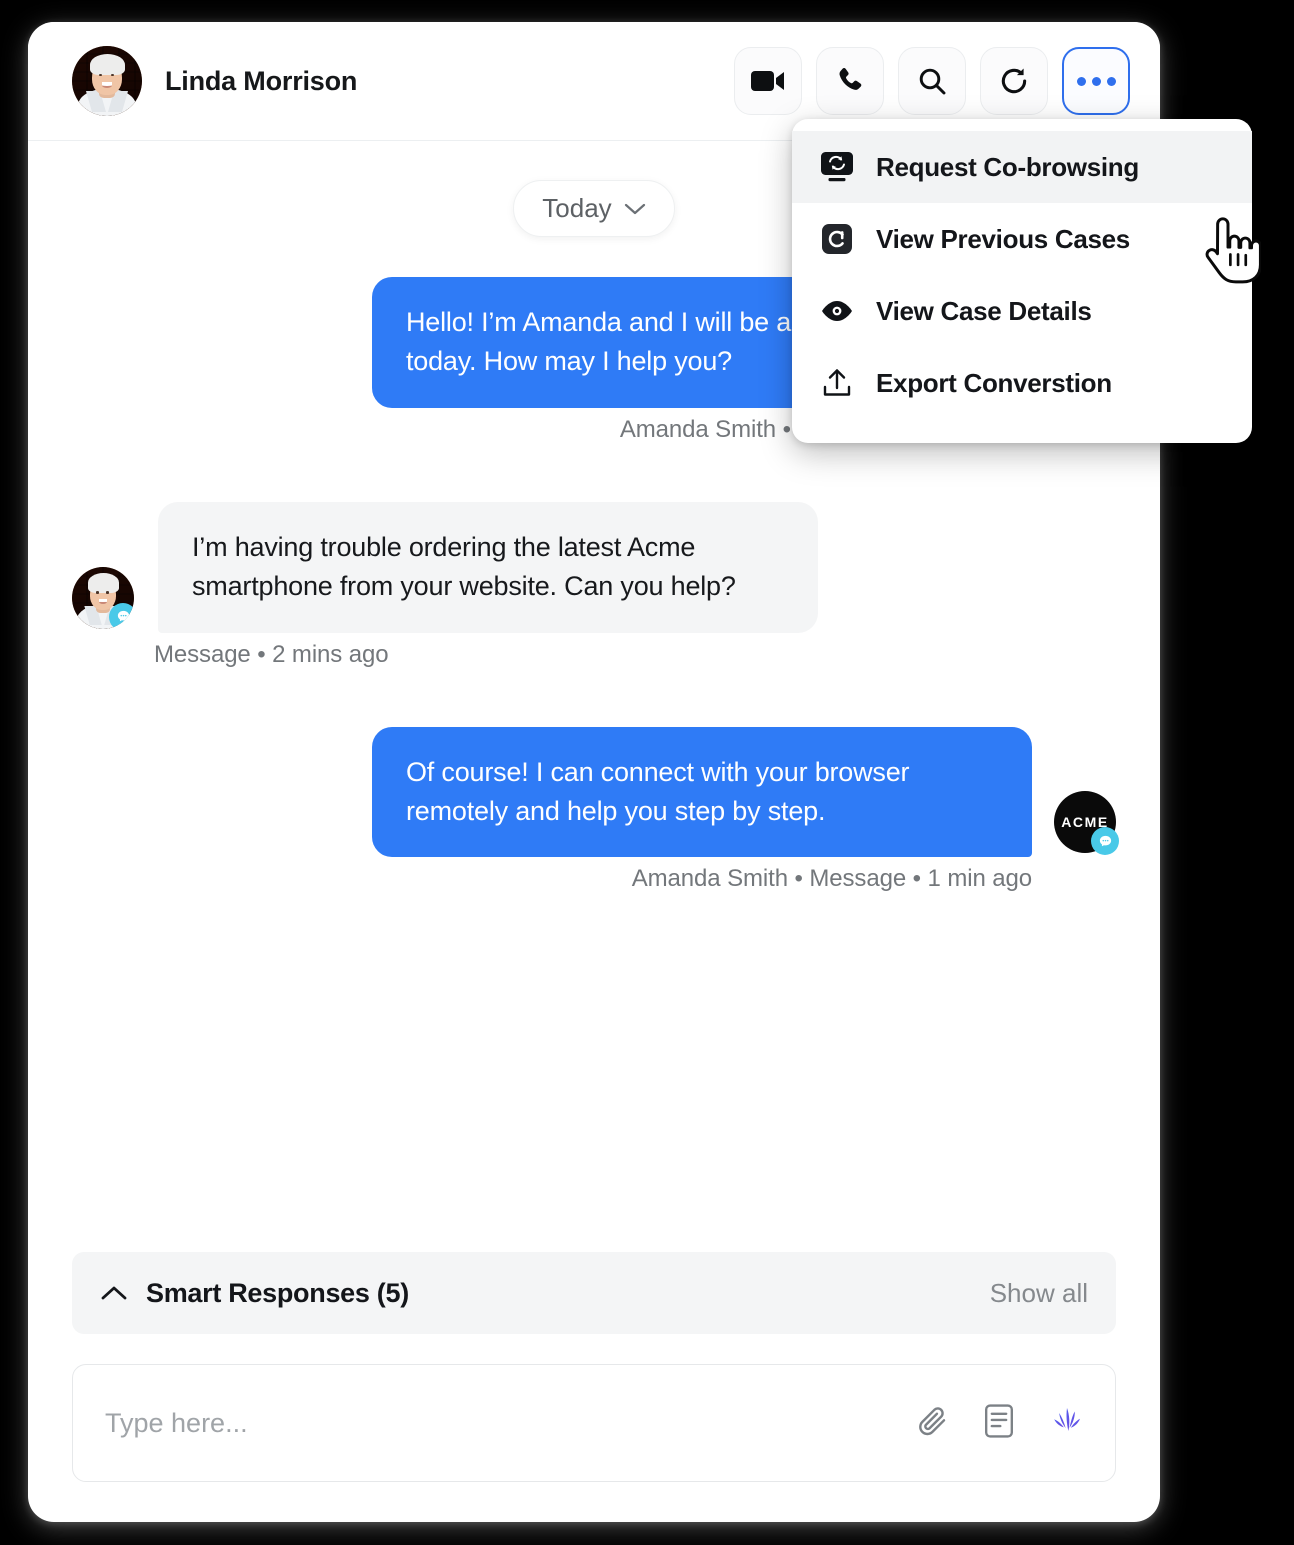 Image resolution: width=1294 pixels, height=1545 pixels. I want to click on co-browsing-icon, so click(837, 167).